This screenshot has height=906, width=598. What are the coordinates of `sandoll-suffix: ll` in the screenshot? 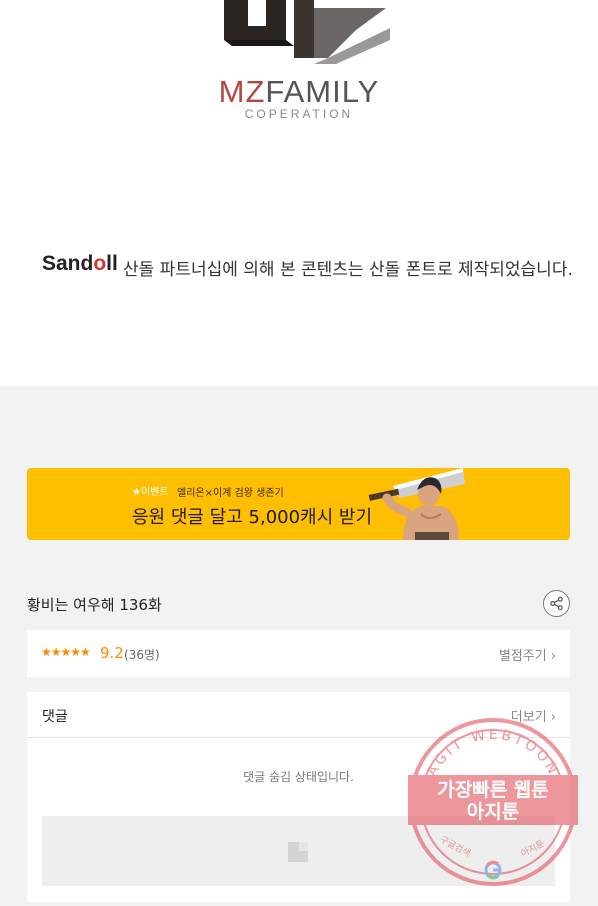 It's located at (112, 263).